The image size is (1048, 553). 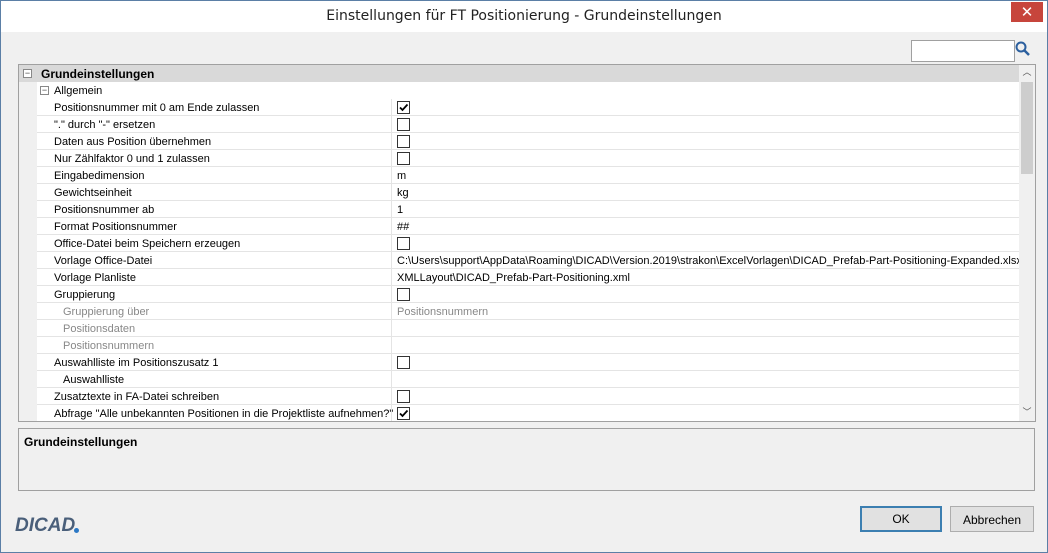 I want to click on subcategory-row: − Allgemein, so click(x=519, y=90).